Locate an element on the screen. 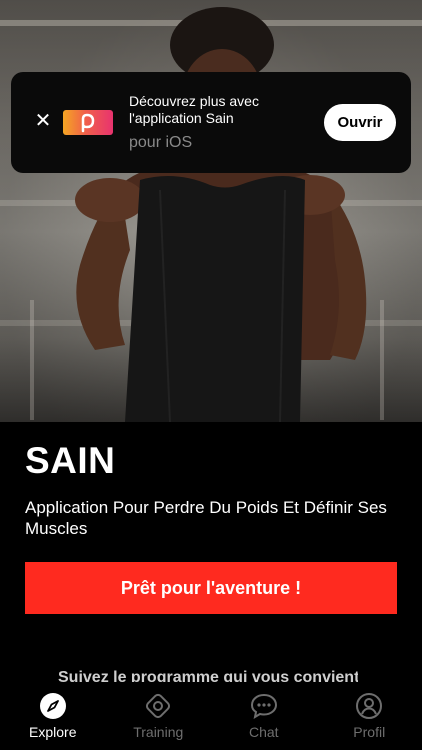 This screenshot has height=750, width=422. bottom-tab-bar: Explore Training Chat Profil is located at coordinates (211, 716).